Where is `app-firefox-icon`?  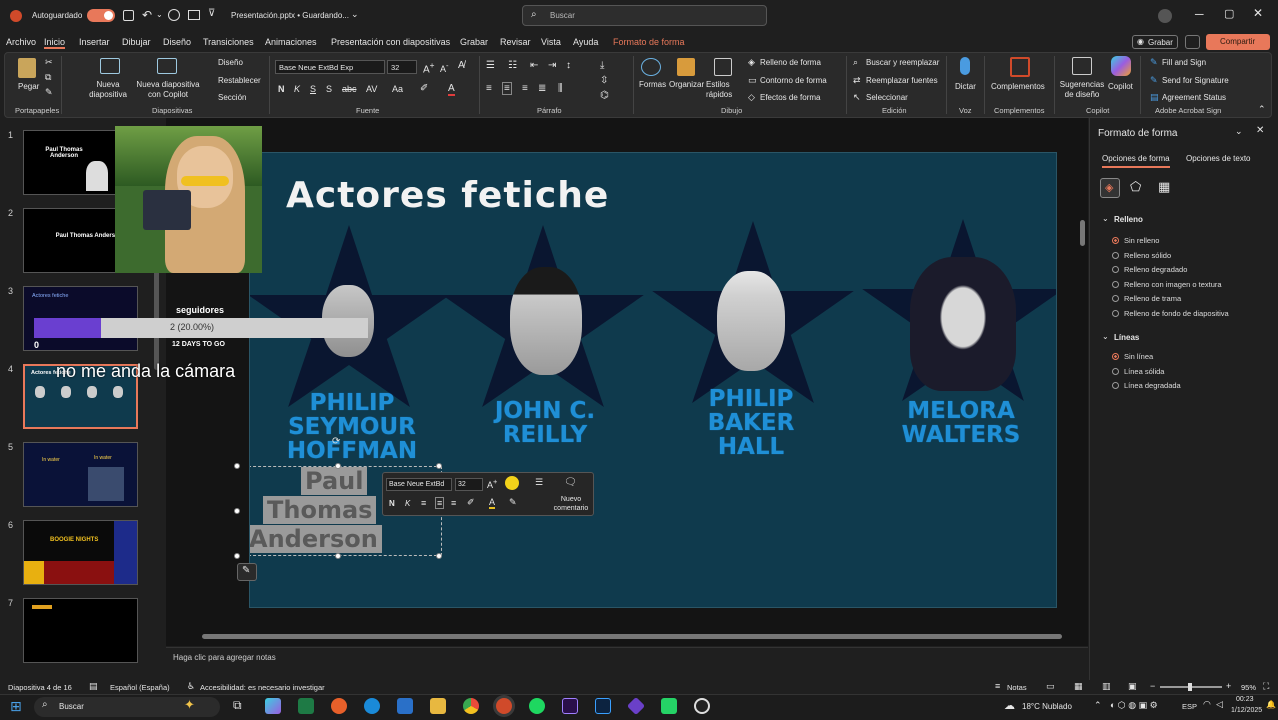
app-firefox-icon is located at coordinates (339, 706).